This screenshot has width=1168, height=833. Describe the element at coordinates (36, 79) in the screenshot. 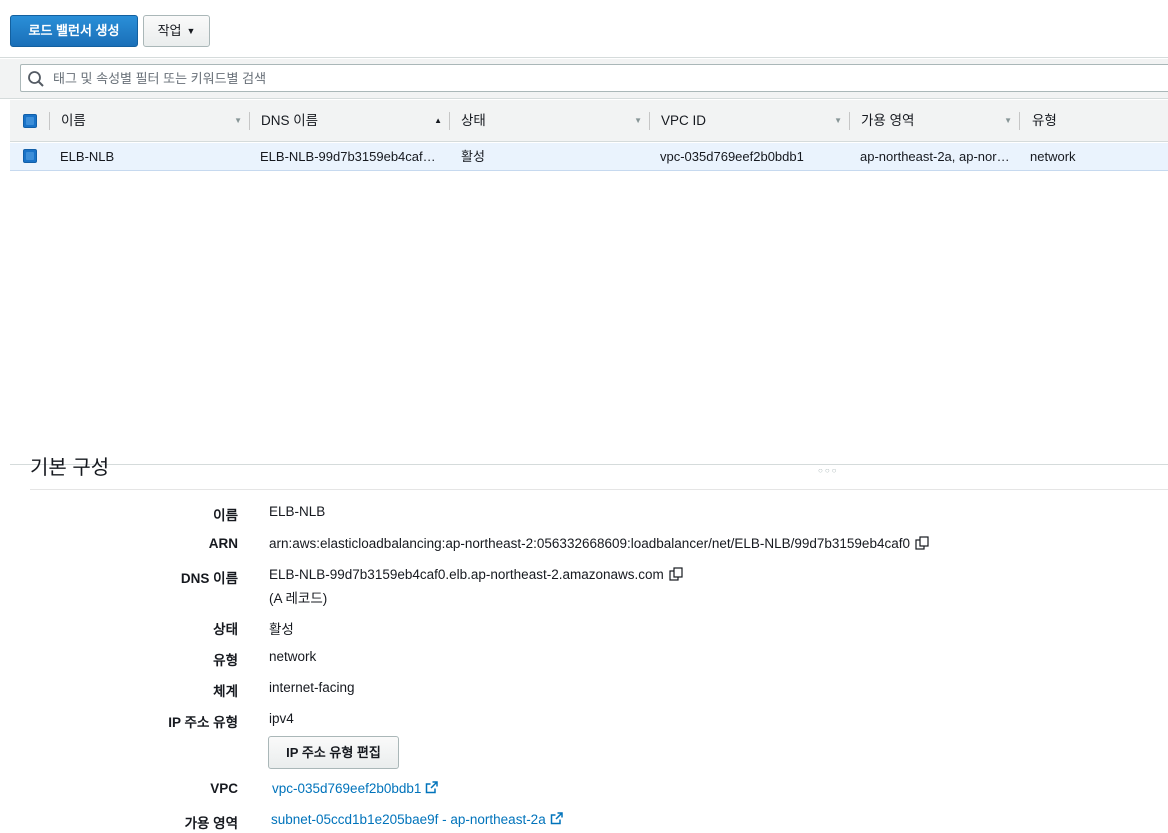

I see `search-icon` at that location.